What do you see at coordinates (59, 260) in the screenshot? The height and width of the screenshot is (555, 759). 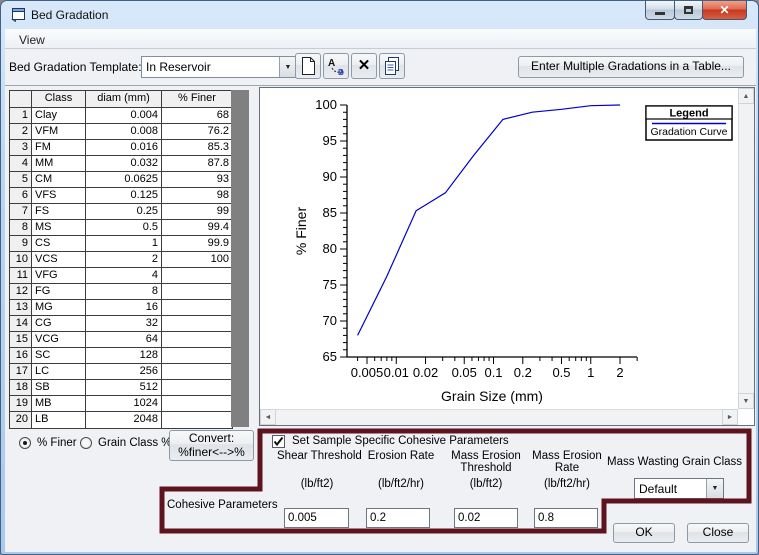 I see `table-cell: VCS` at bounding box center [59, 260].